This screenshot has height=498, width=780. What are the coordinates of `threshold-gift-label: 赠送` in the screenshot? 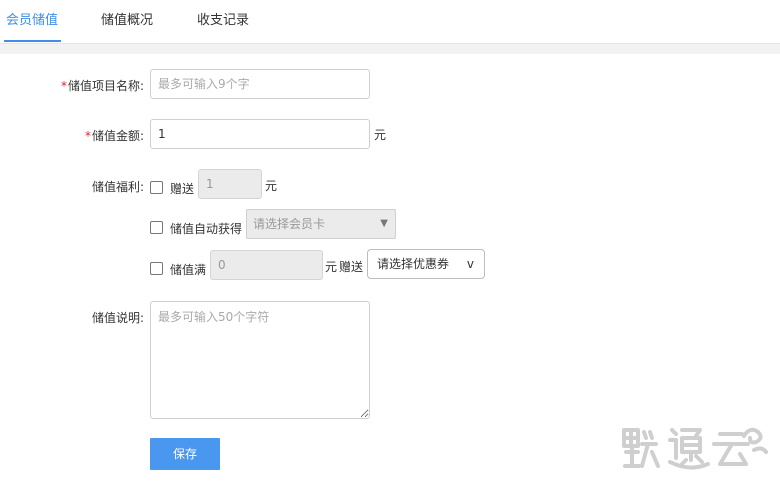 It's located at (351, 267).